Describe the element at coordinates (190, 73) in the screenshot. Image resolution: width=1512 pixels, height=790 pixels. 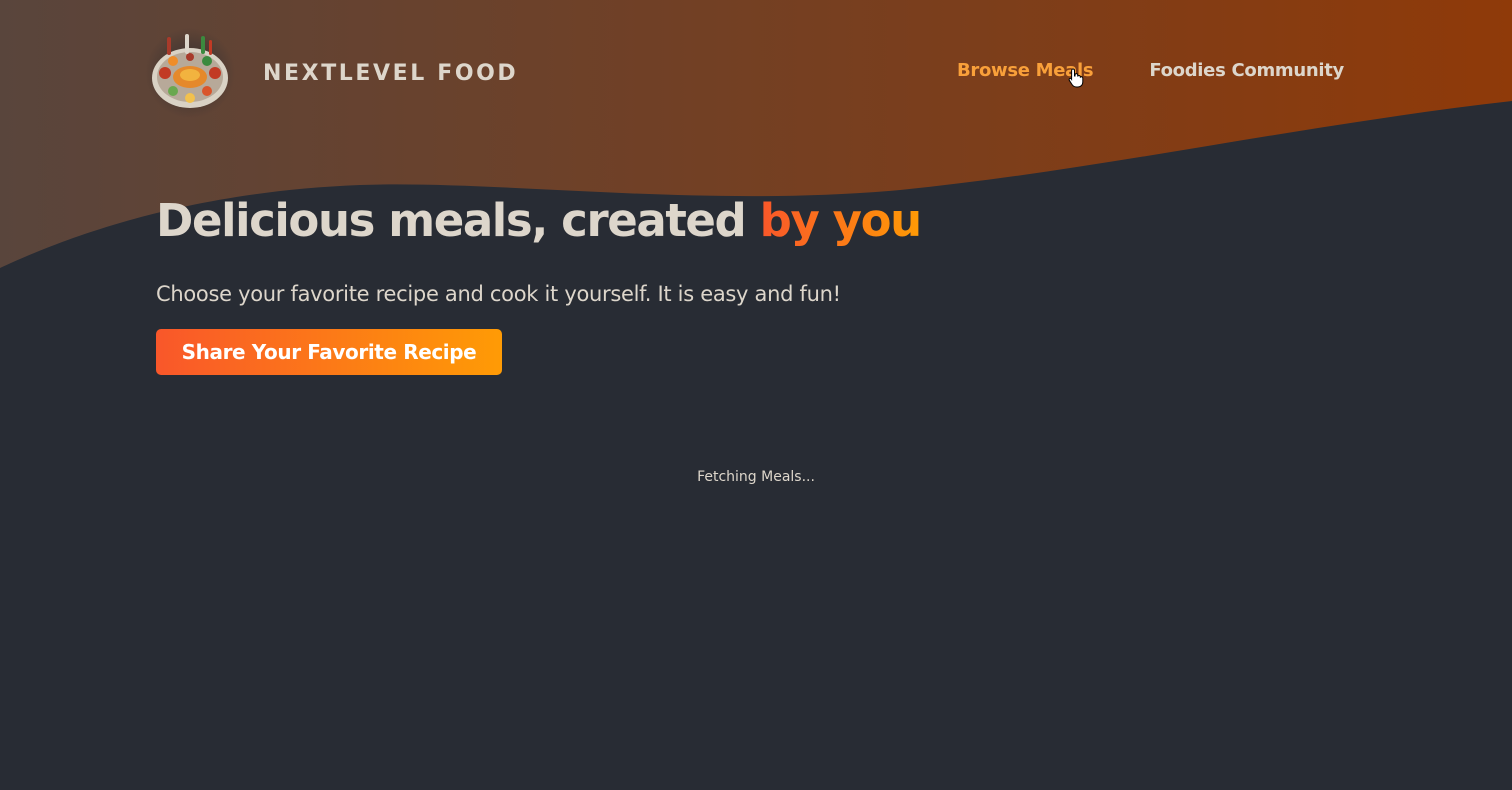
I see `food-plate-icon` at that location.